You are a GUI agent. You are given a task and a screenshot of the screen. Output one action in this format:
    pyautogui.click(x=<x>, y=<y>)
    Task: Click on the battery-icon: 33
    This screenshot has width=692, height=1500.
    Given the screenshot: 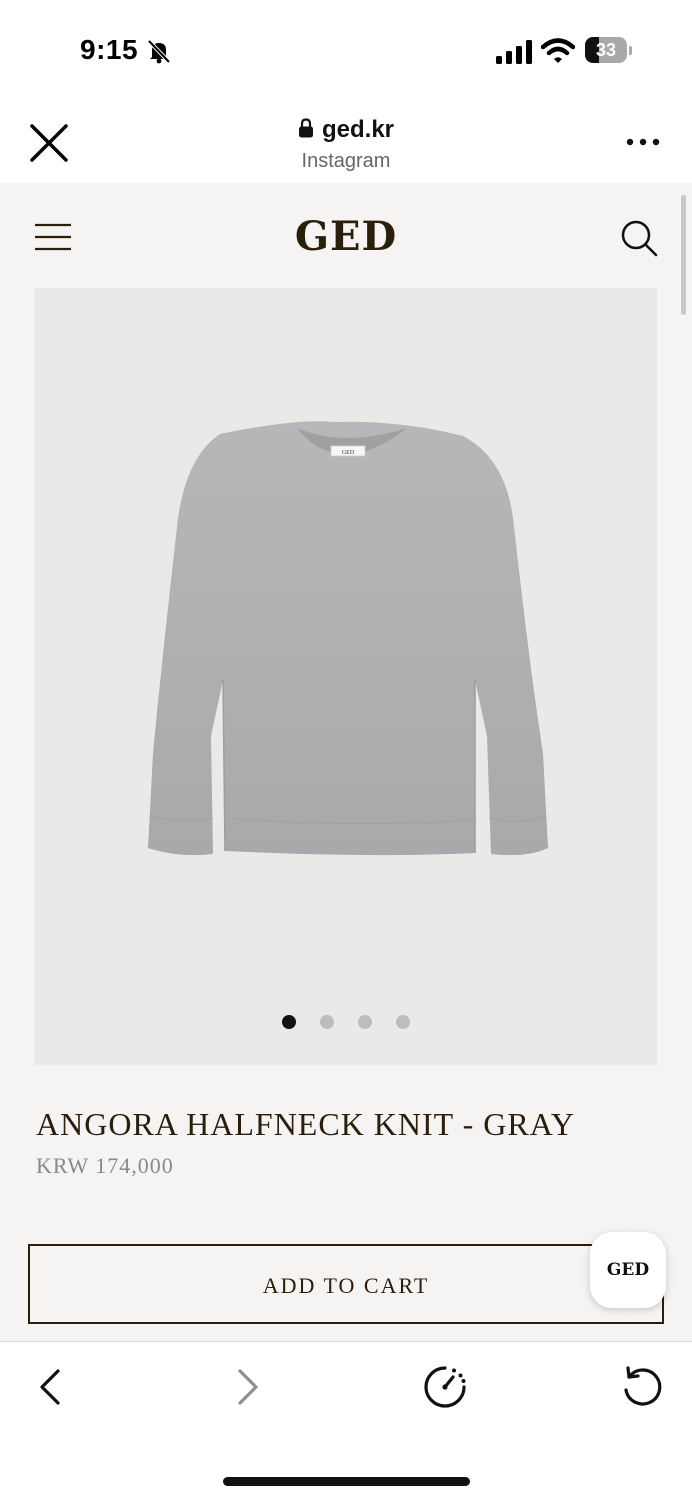 What is the action you would take?
    pyautogui.click(x=609, y=51)
    